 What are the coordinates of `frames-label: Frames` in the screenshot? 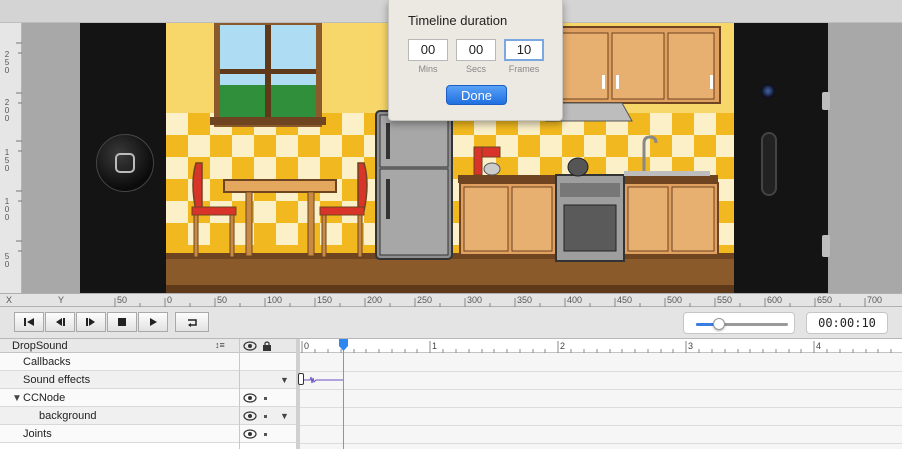 It's located at (524, 69).